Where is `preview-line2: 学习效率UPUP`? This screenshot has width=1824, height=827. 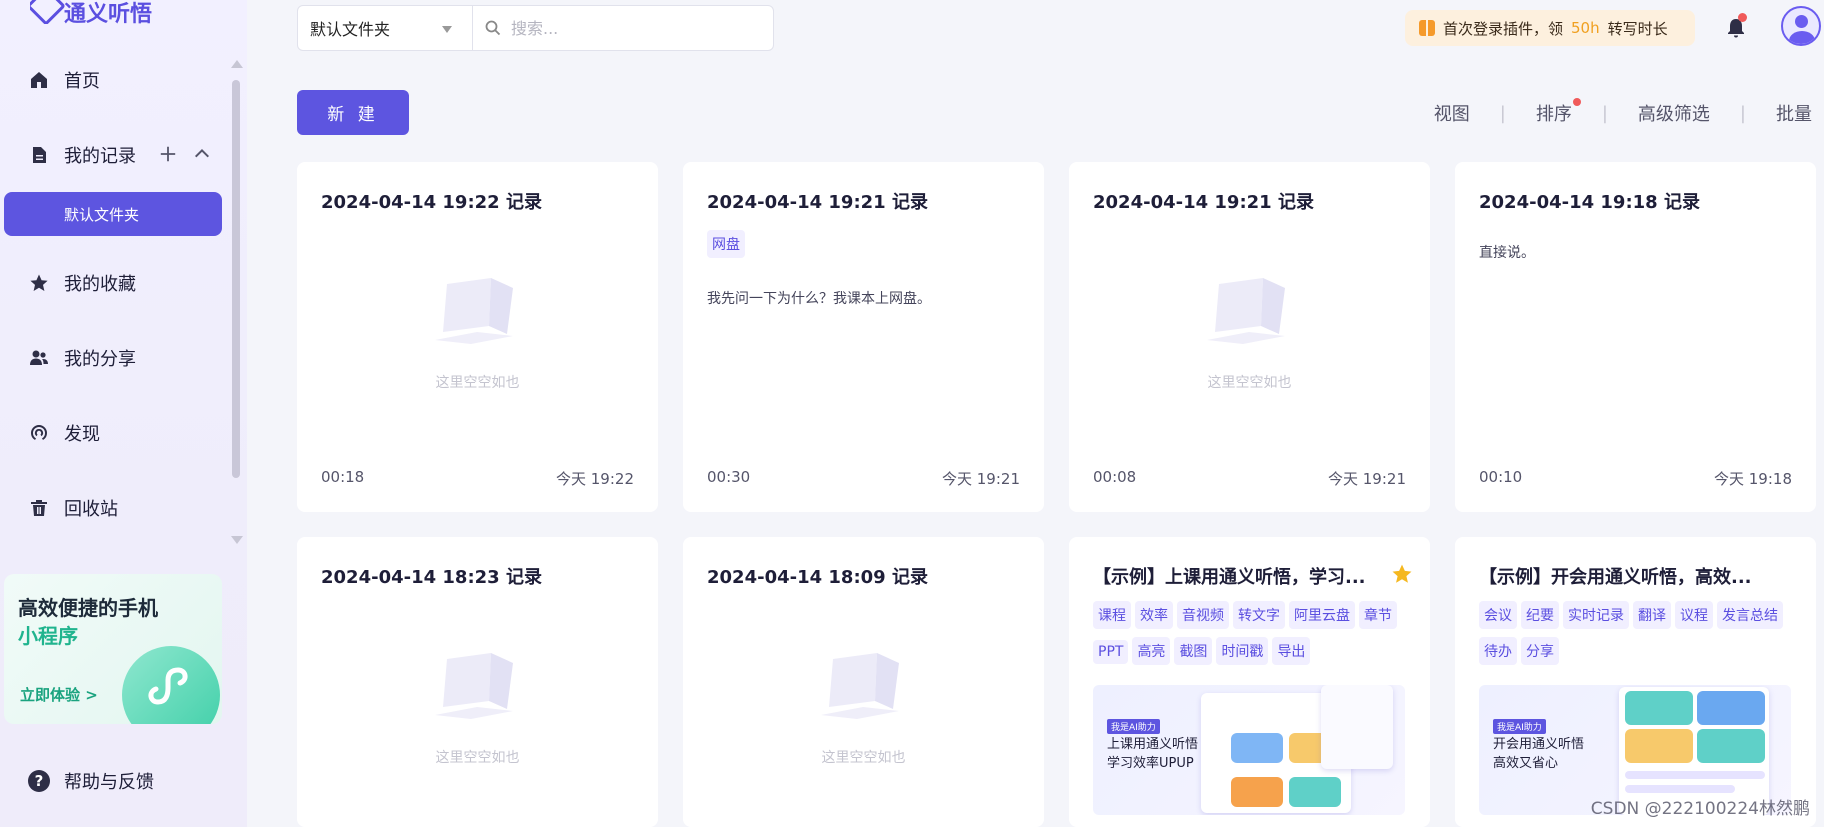
preview-line2: 学习效率UPUP is located at coordinates (1150, 763).